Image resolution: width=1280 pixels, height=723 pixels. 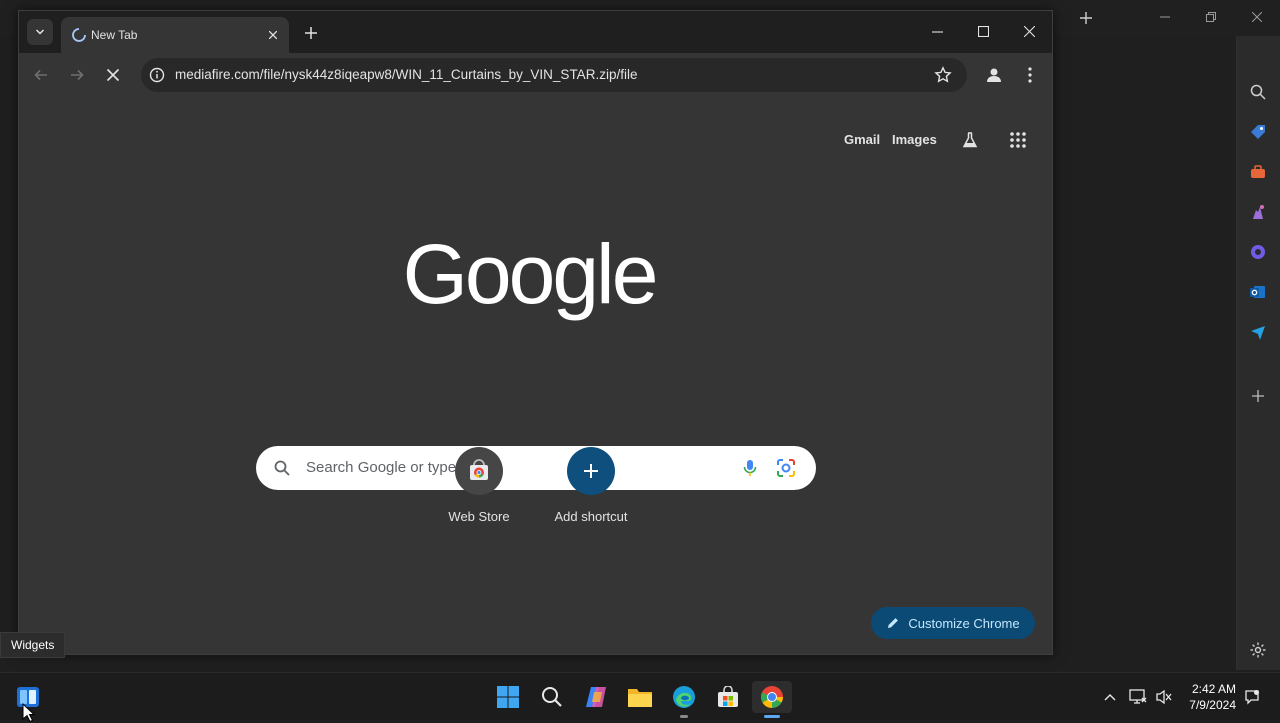 I want to click on chrome-minimize-button, so click(x=937, y=31).